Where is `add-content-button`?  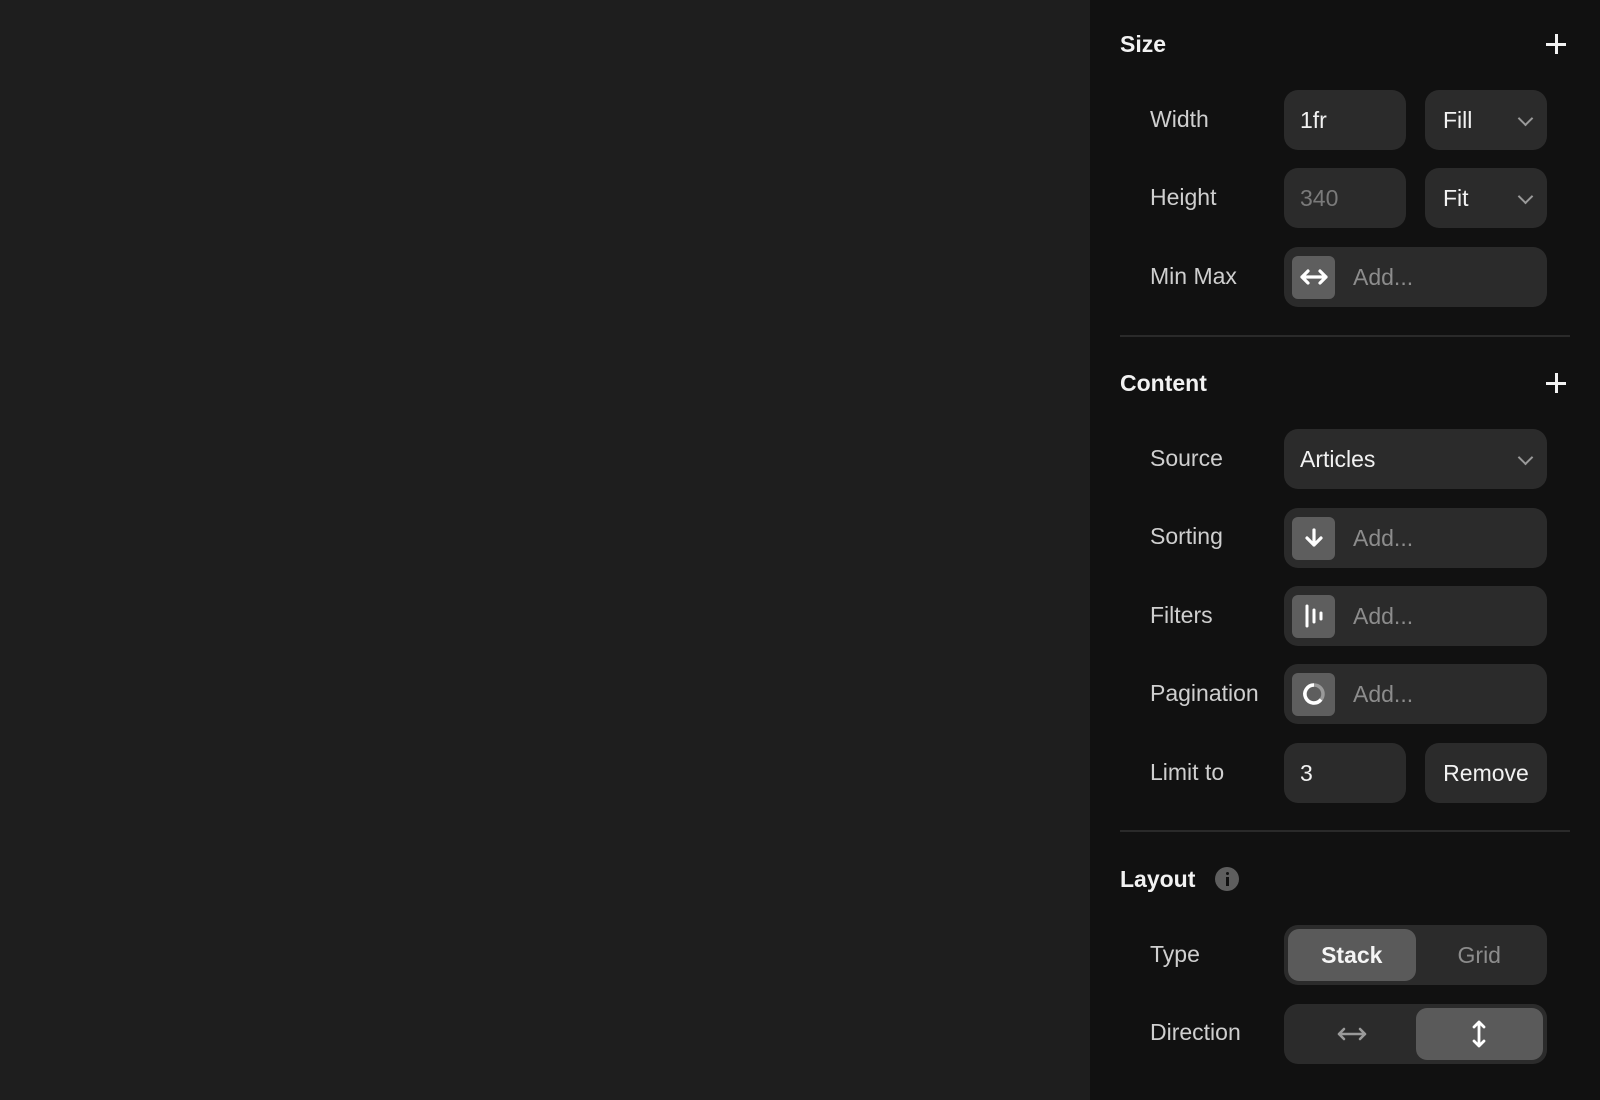
add-content-button is located at coordinates (1556, 383).